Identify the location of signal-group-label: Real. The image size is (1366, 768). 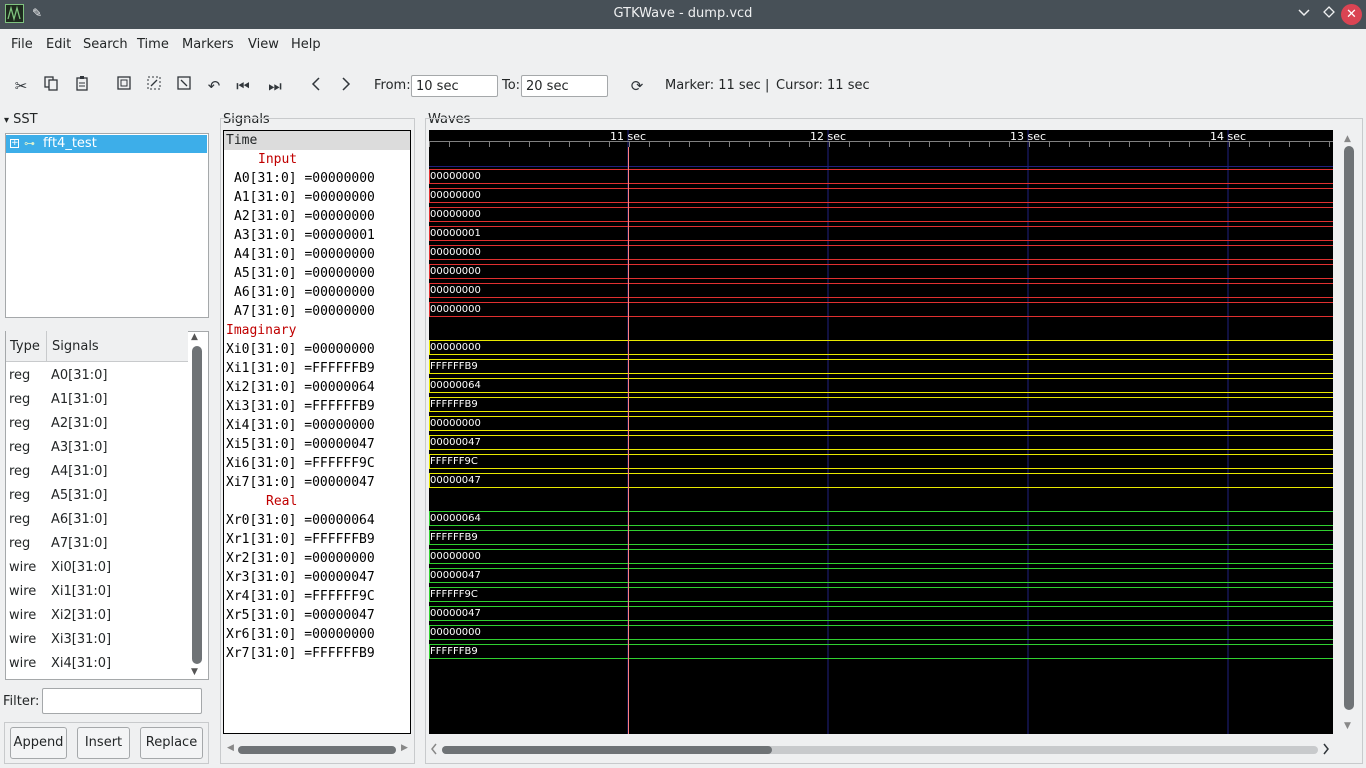
(281, 501).